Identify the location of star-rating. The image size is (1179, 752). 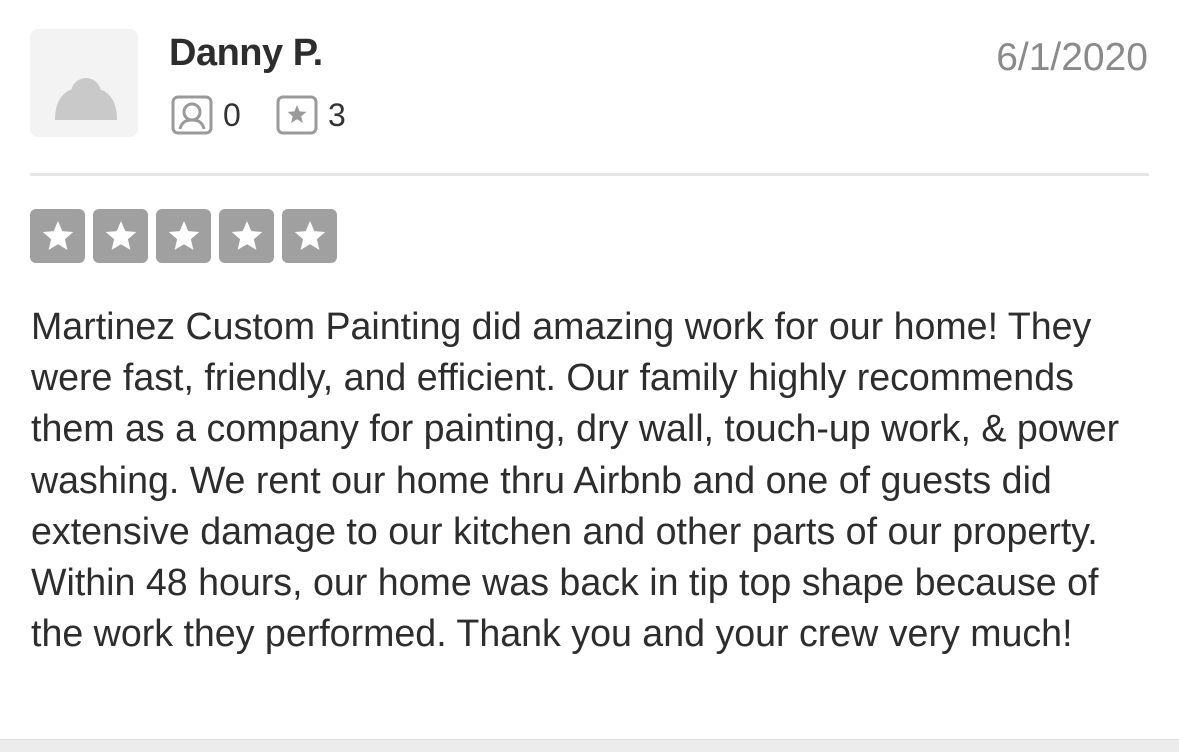
(183, 236).